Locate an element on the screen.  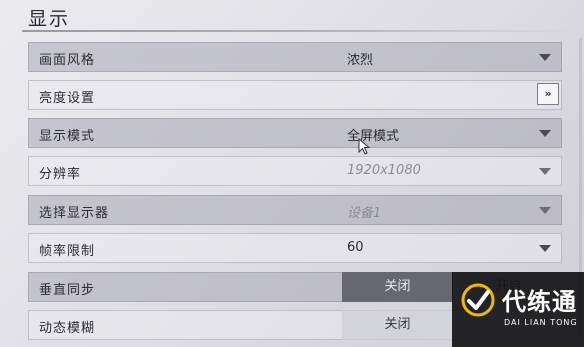
setting-motion-blur-label: 动态模糊 is located at coordinates (67, 328).